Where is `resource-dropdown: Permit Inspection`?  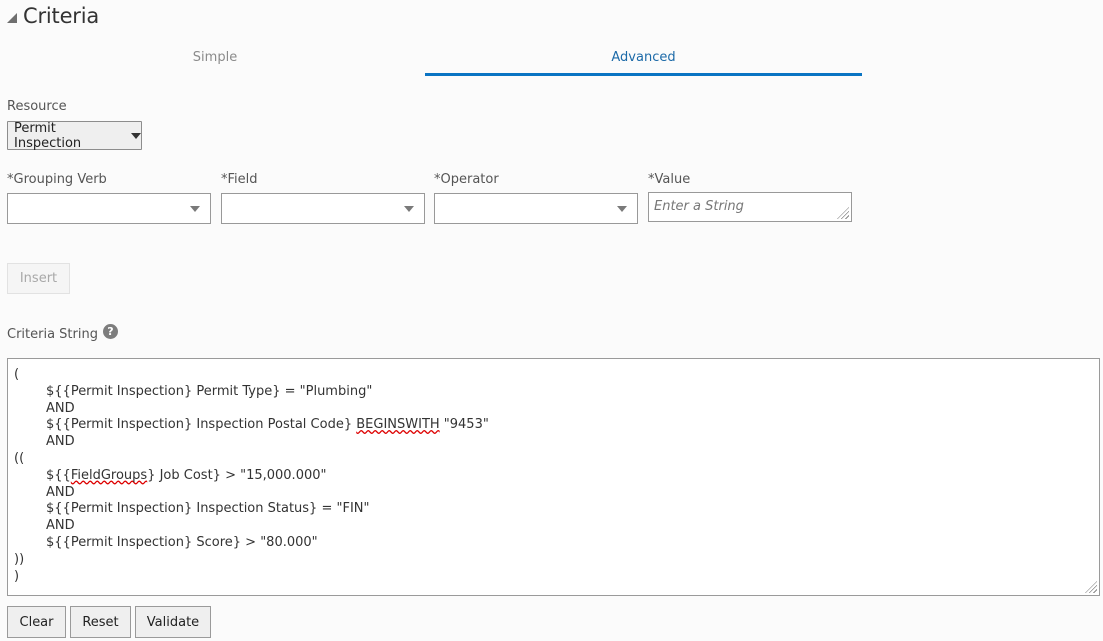
resource-dropdown: Permit Inspection is located at coordinates (74, 135).